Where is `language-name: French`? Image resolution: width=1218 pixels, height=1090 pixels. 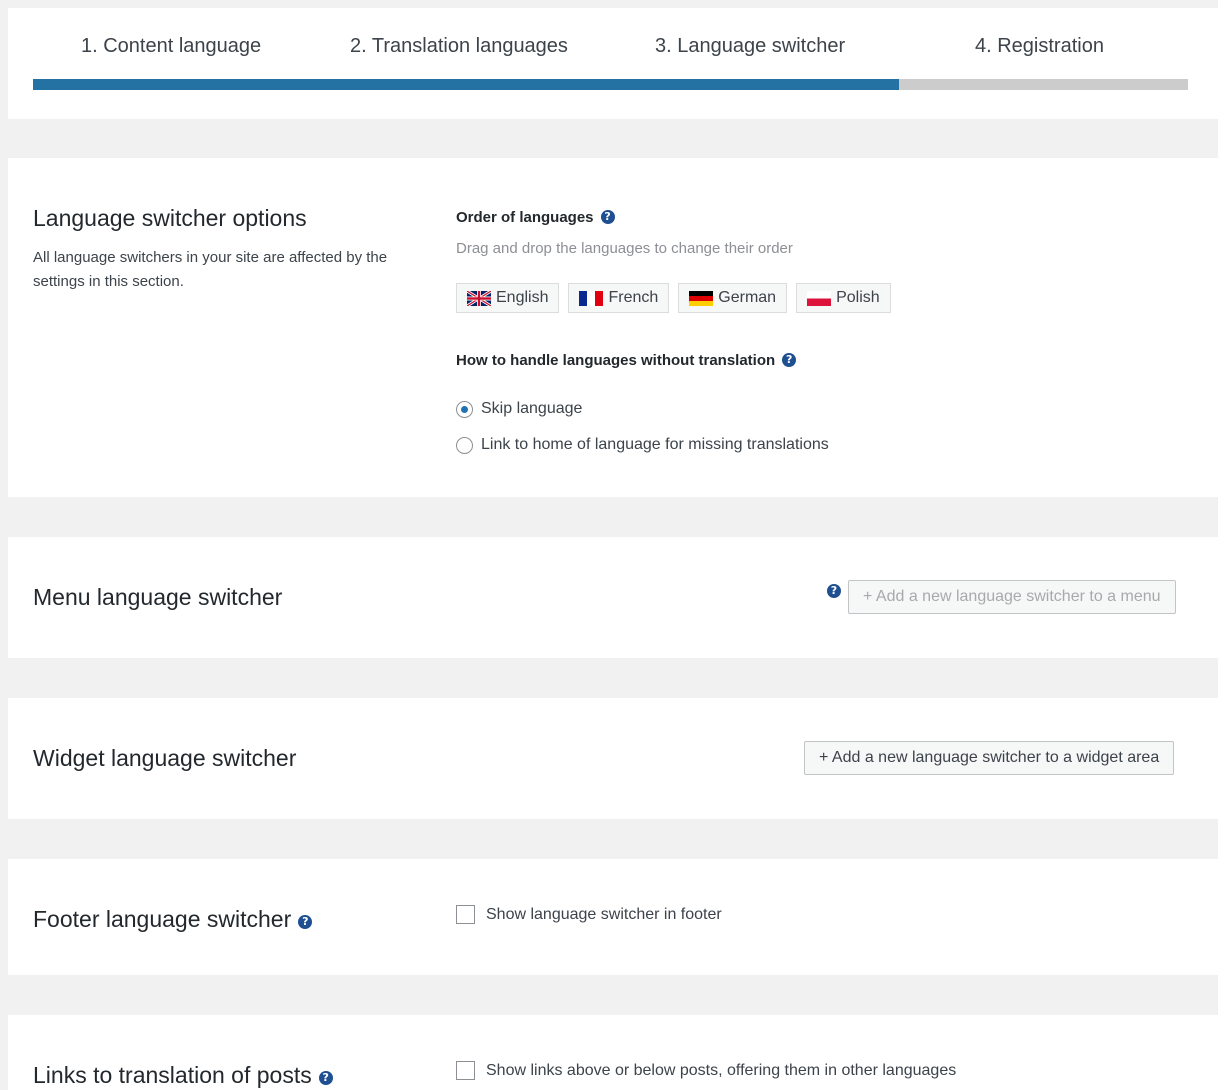
language-name: French is located at coordinates (633, 297).